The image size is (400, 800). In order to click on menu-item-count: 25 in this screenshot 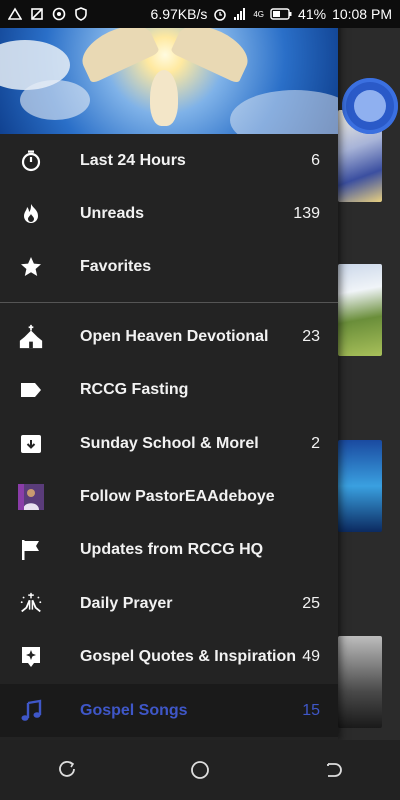, I will do `click(311, 603)`.